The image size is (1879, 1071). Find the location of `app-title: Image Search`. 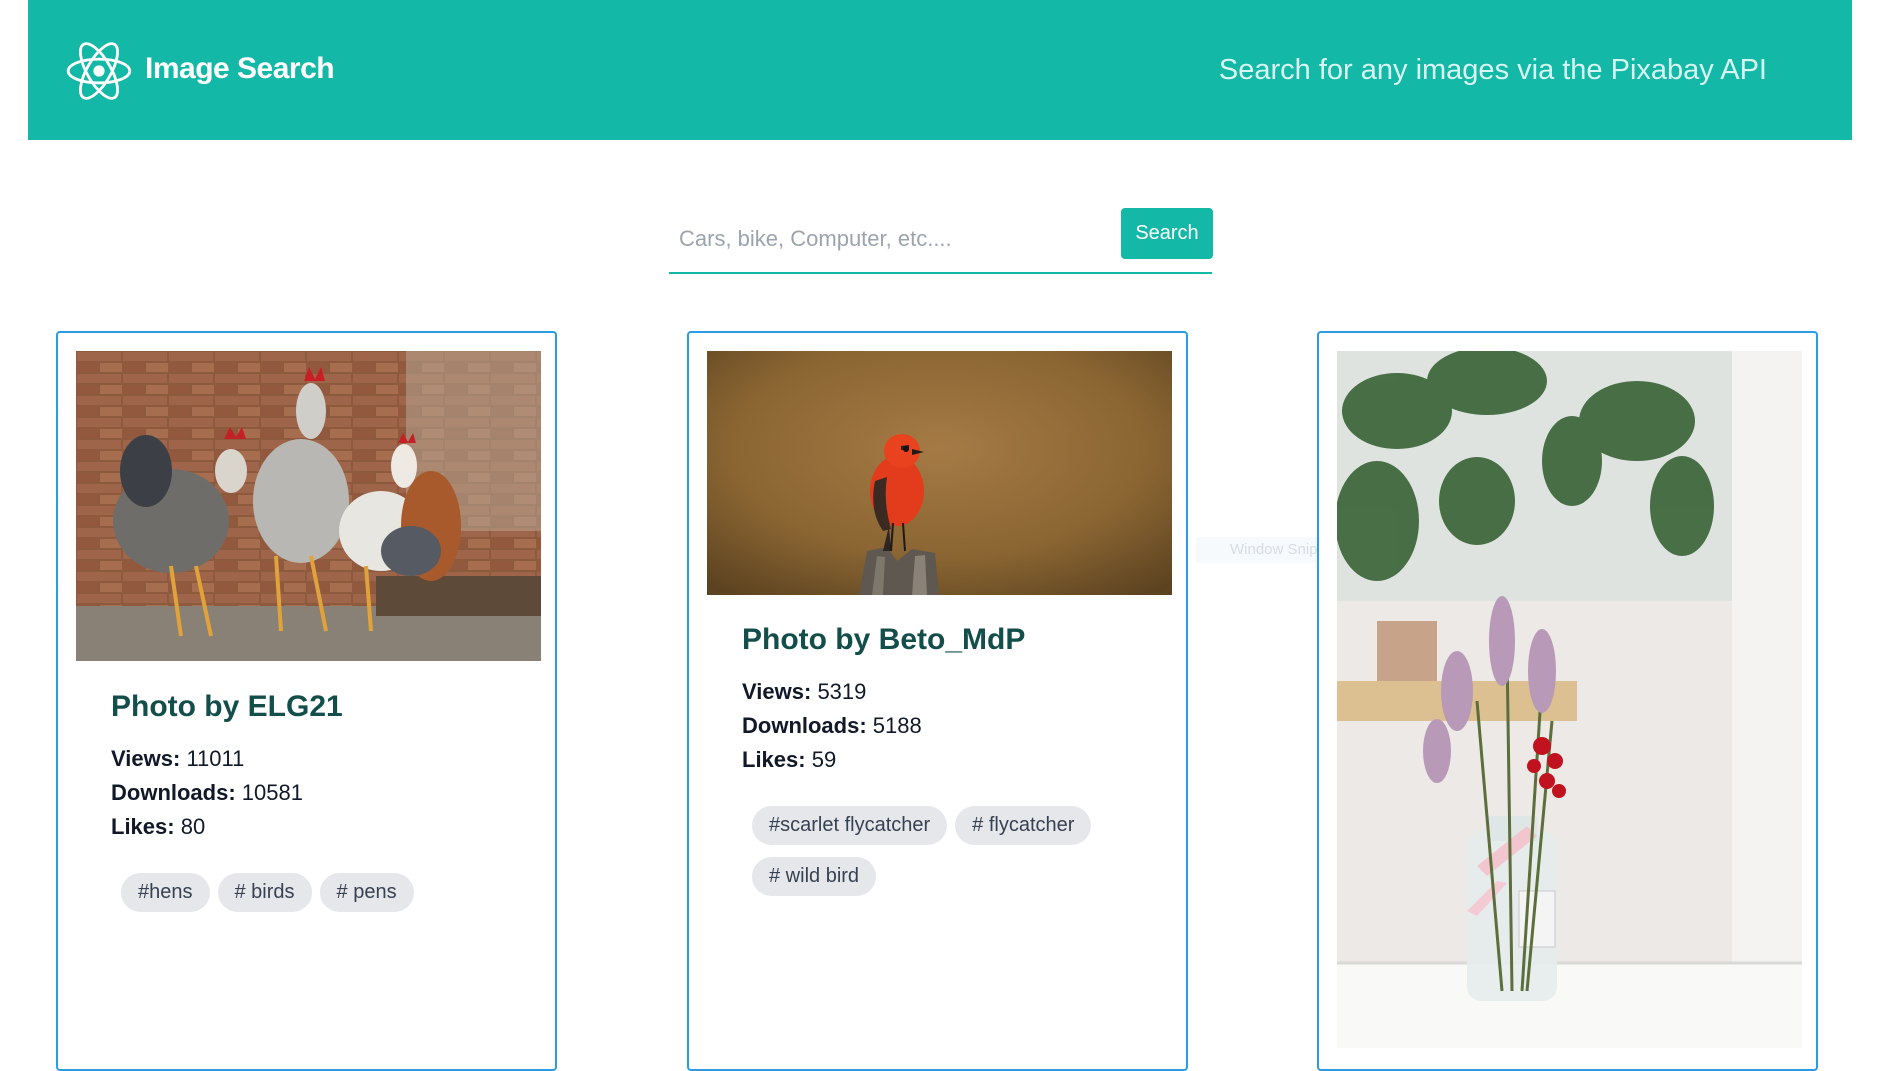

app-title: Image Search is located at coordinates (240, 69).